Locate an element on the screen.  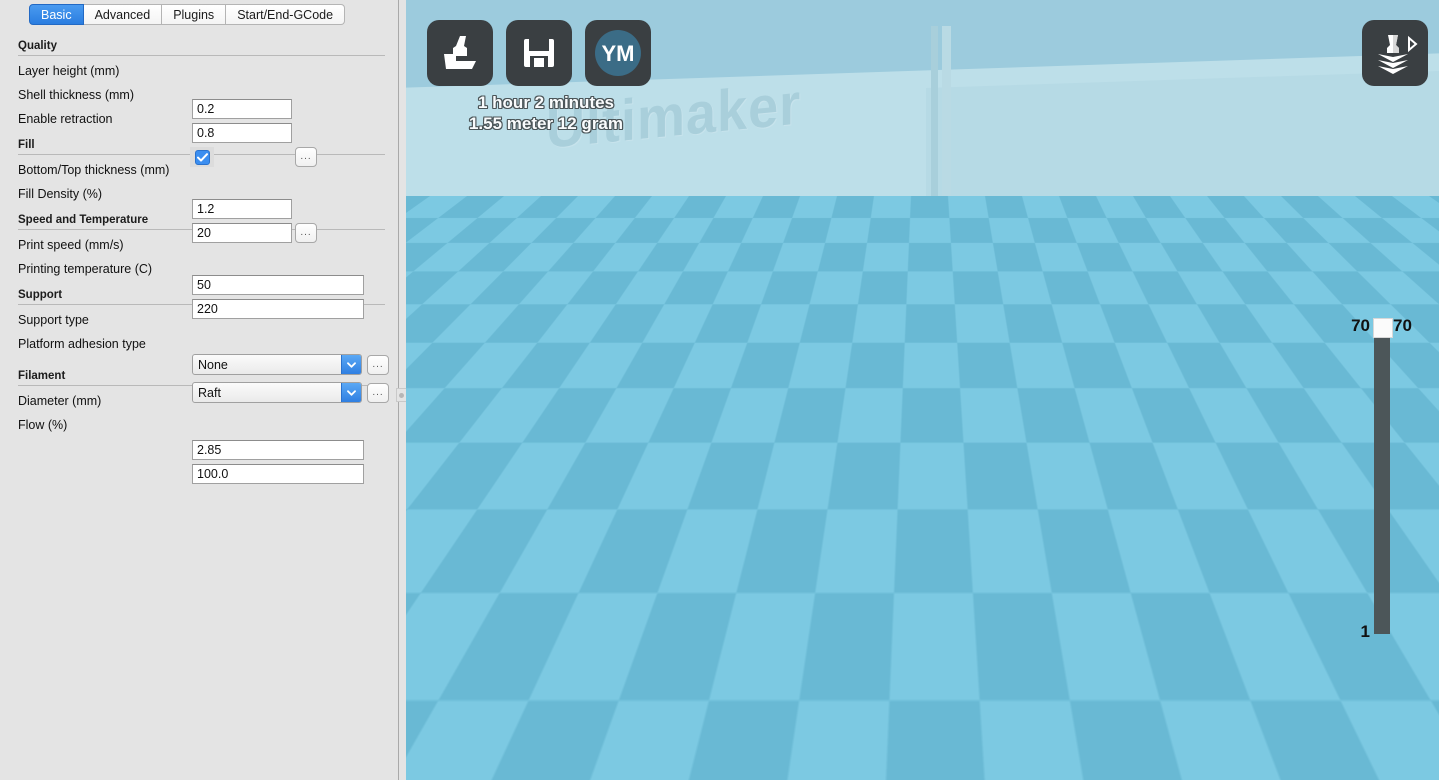
input-printing-temperature is located at coordinates (278, 309).